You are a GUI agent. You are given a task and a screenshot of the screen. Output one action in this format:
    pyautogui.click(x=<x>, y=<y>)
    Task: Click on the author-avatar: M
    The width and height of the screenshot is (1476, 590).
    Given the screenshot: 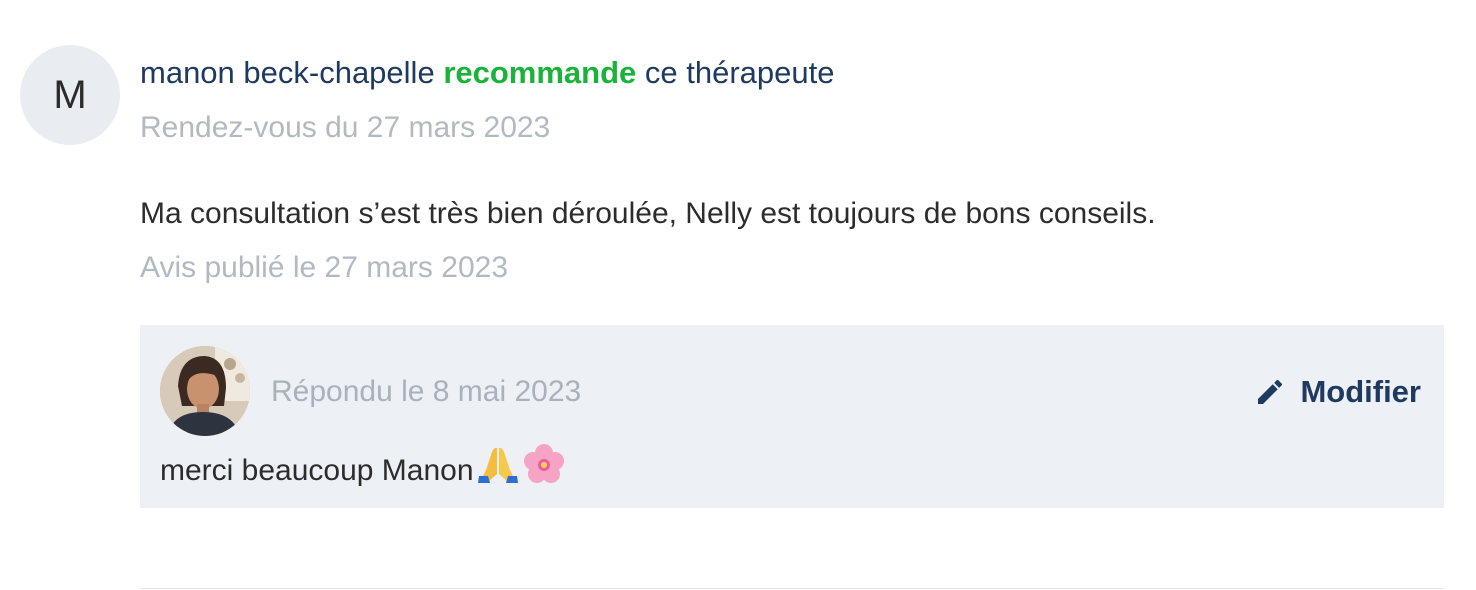 What is the action you would take?
    pyautogui.click(x=70, y=95)
    